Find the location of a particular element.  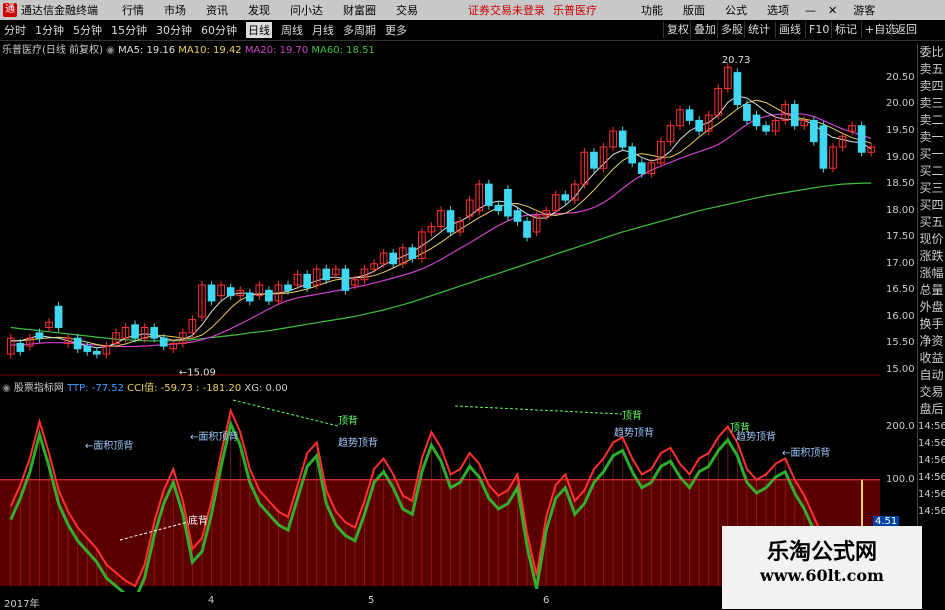

tab-1min: 1分钟 is located at coordinates (49, 30).